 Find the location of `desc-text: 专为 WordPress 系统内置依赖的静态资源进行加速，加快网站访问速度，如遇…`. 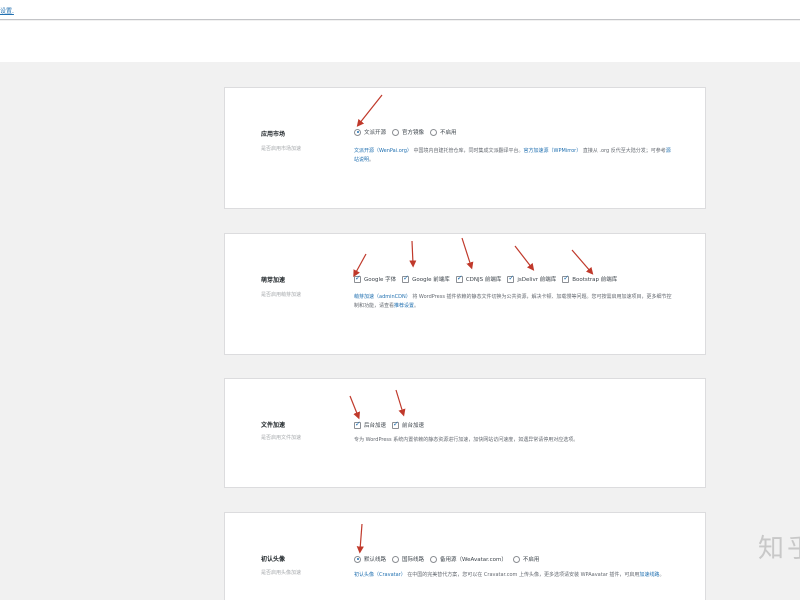

desc-text: 专为 WordPress 系统内置依赖的静态资源进行加速，加快网站访问速度，如遇… is located at coordinates (466, 440).